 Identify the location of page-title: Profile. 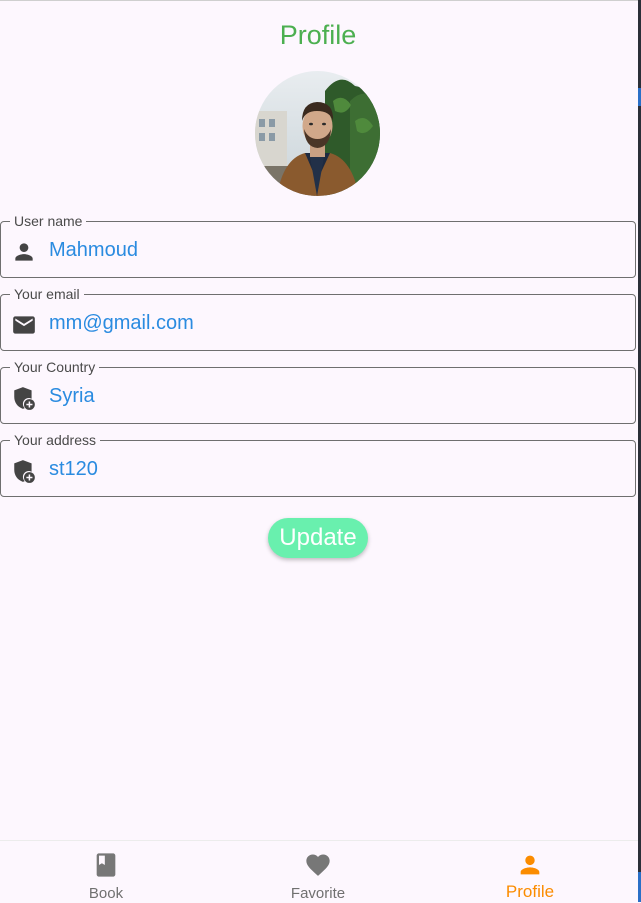
(318, 35).